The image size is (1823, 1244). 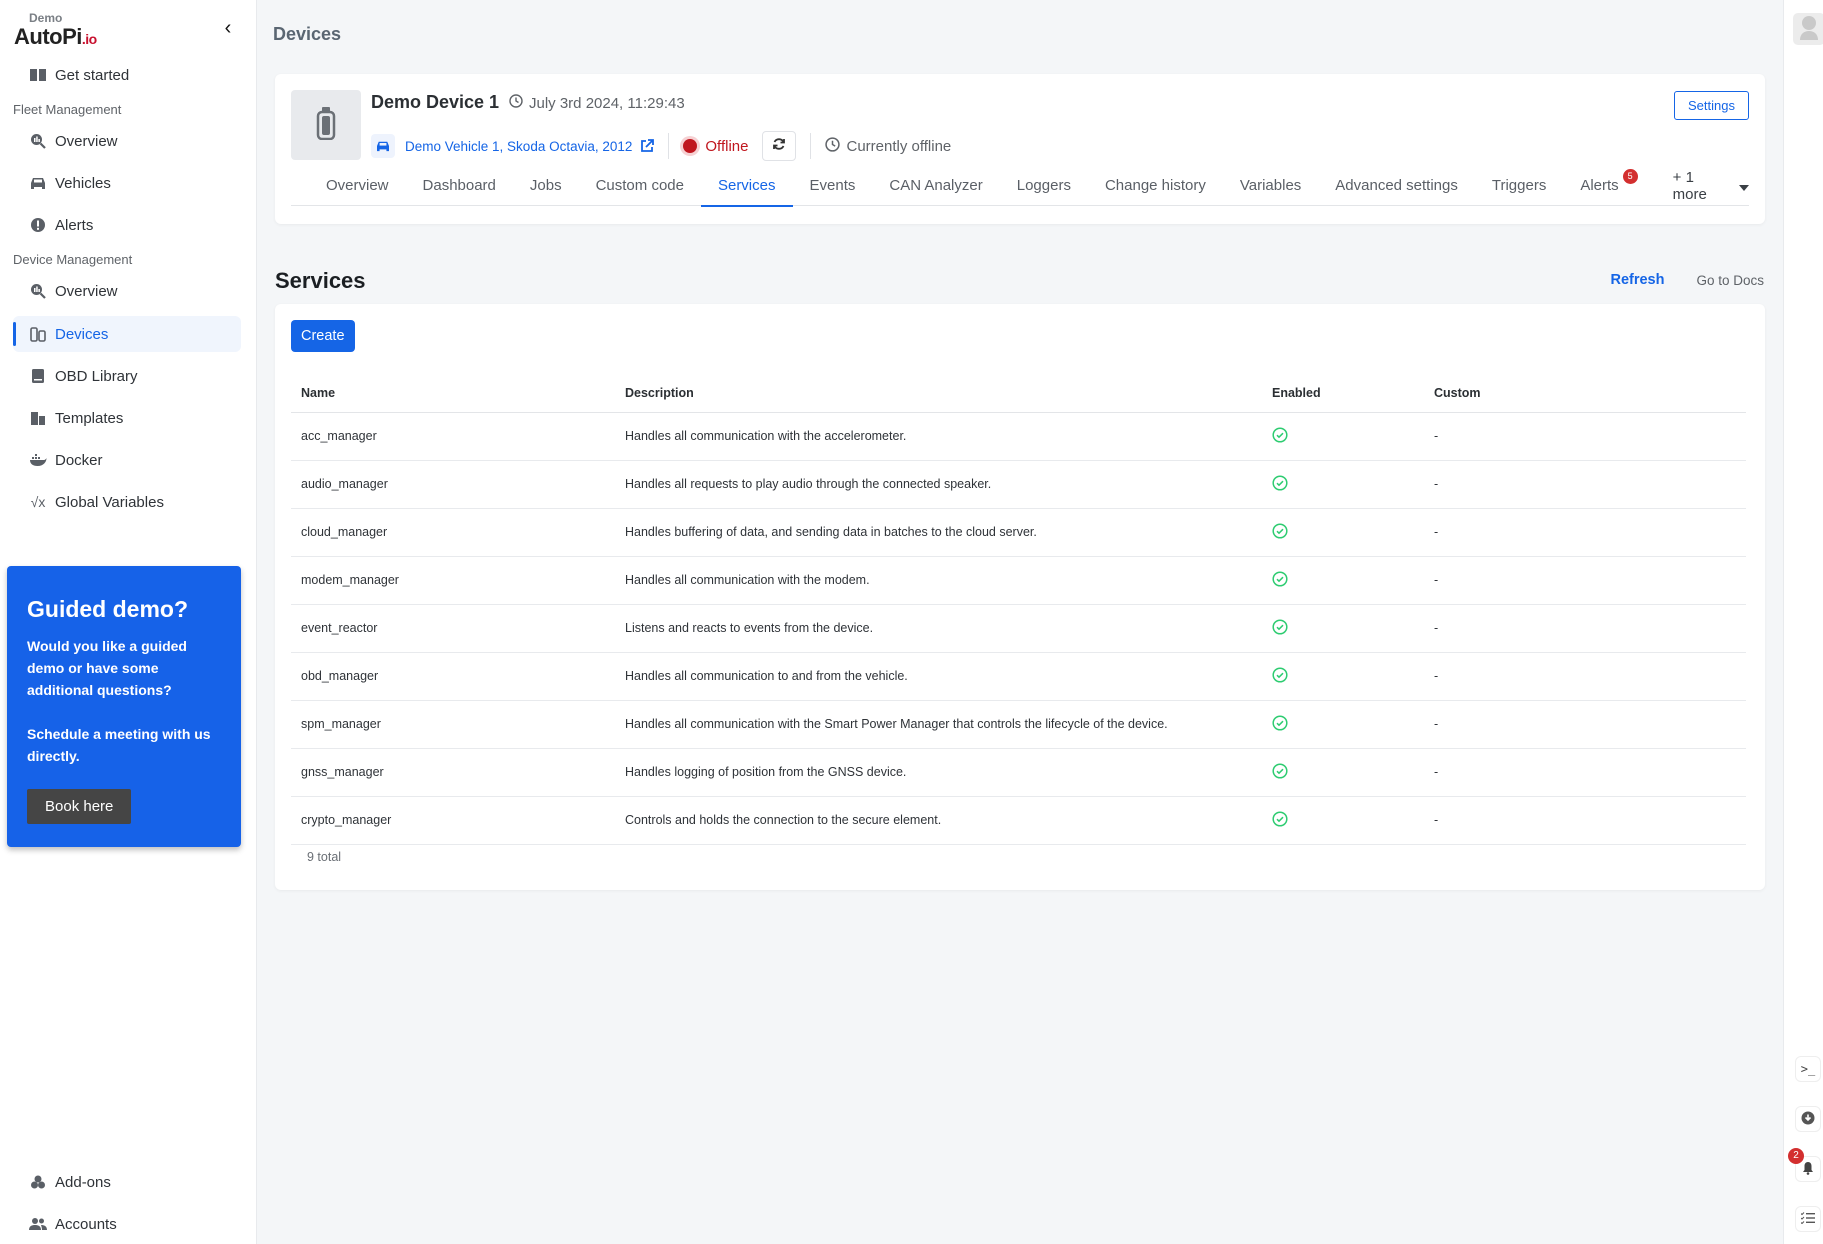 What do you see at coordinates (453, 772) in the screenshot?
I see `service-name: gnss_manager` at bounding box center [453, 772].